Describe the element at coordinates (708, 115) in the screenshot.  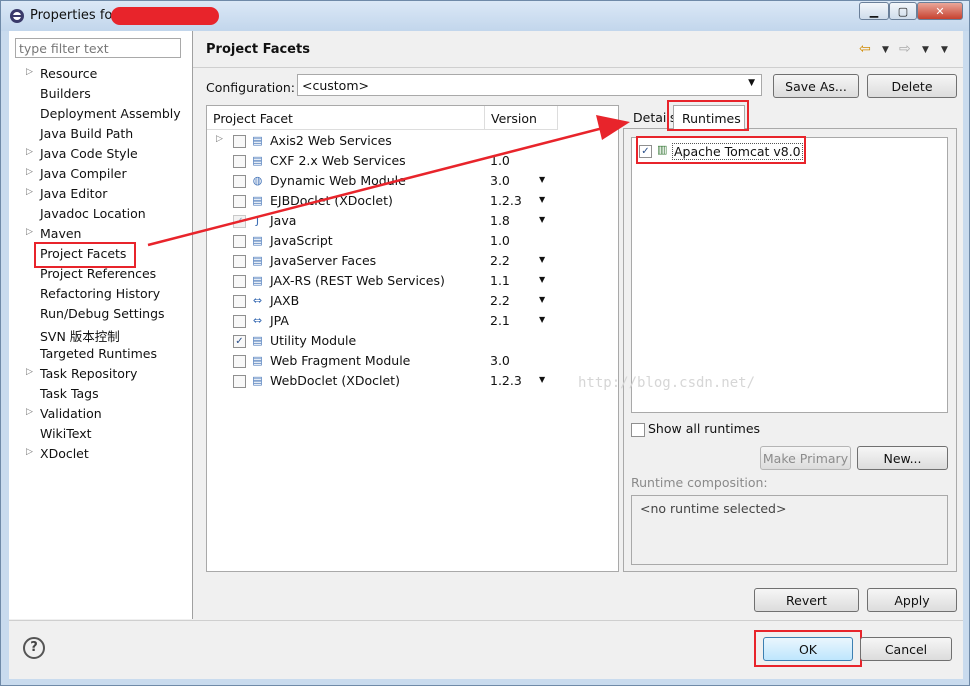
I see `runtimes-tab-highlight` at that location.